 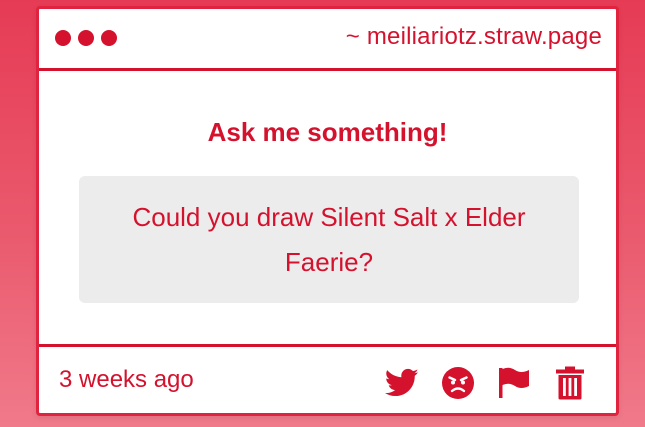 I want to click on angry-face-icon, so click(x=458, y=383).